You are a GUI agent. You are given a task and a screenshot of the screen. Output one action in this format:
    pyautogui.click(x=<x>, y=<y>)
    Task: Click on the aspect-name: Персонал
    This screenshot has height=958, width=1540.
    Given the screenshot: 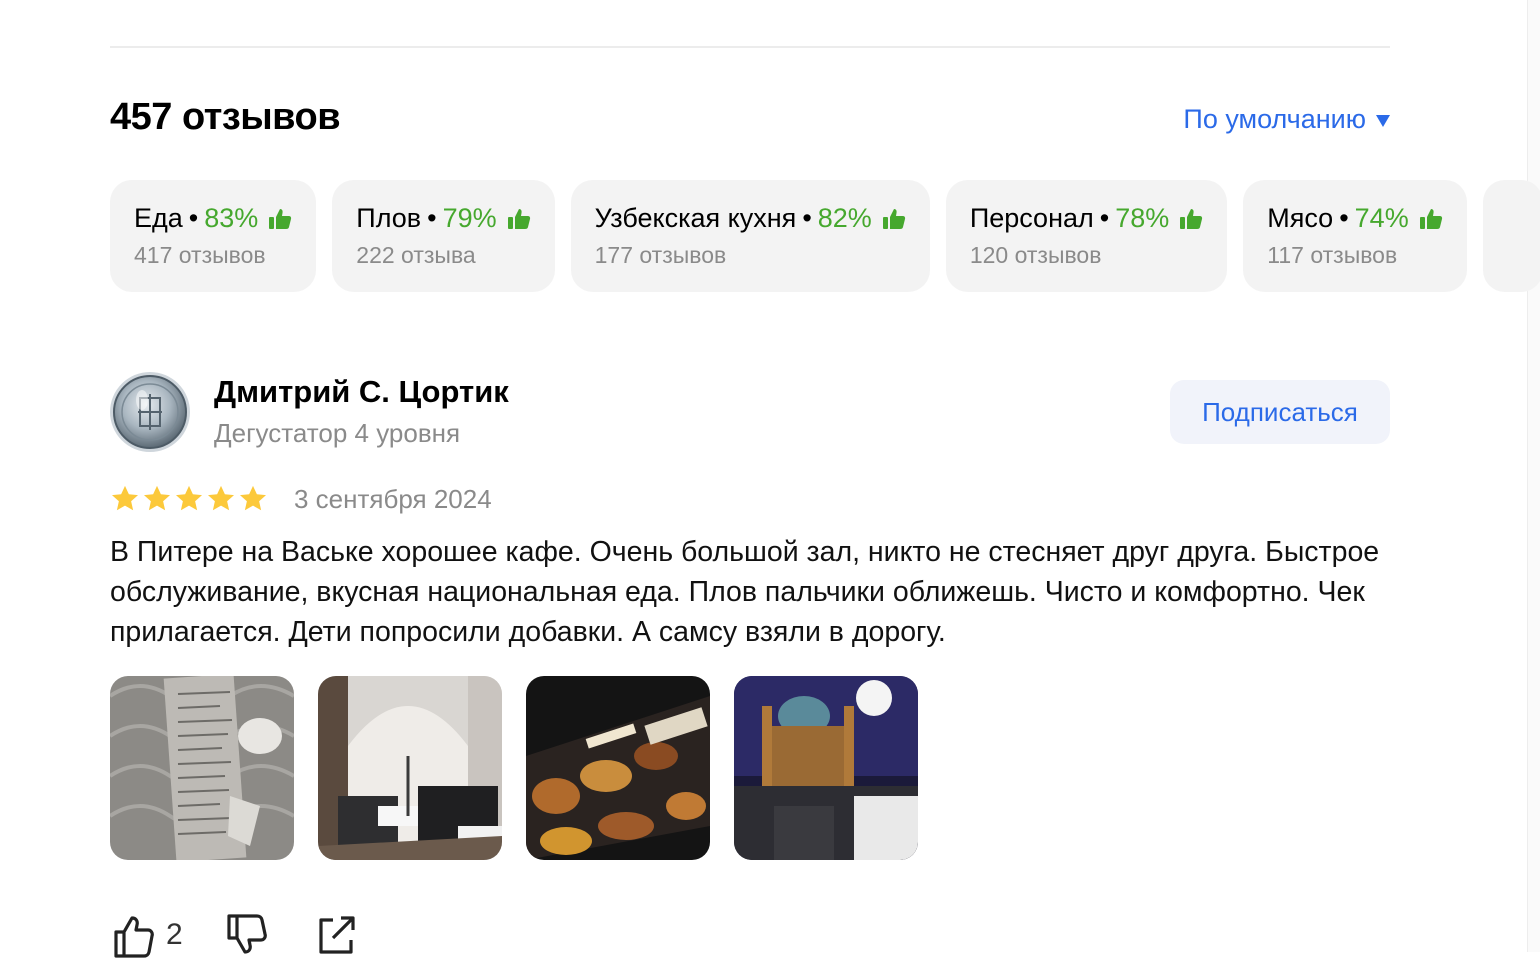 What is the action you would take?
    pyautogui.click(x=1031, y=218)
    